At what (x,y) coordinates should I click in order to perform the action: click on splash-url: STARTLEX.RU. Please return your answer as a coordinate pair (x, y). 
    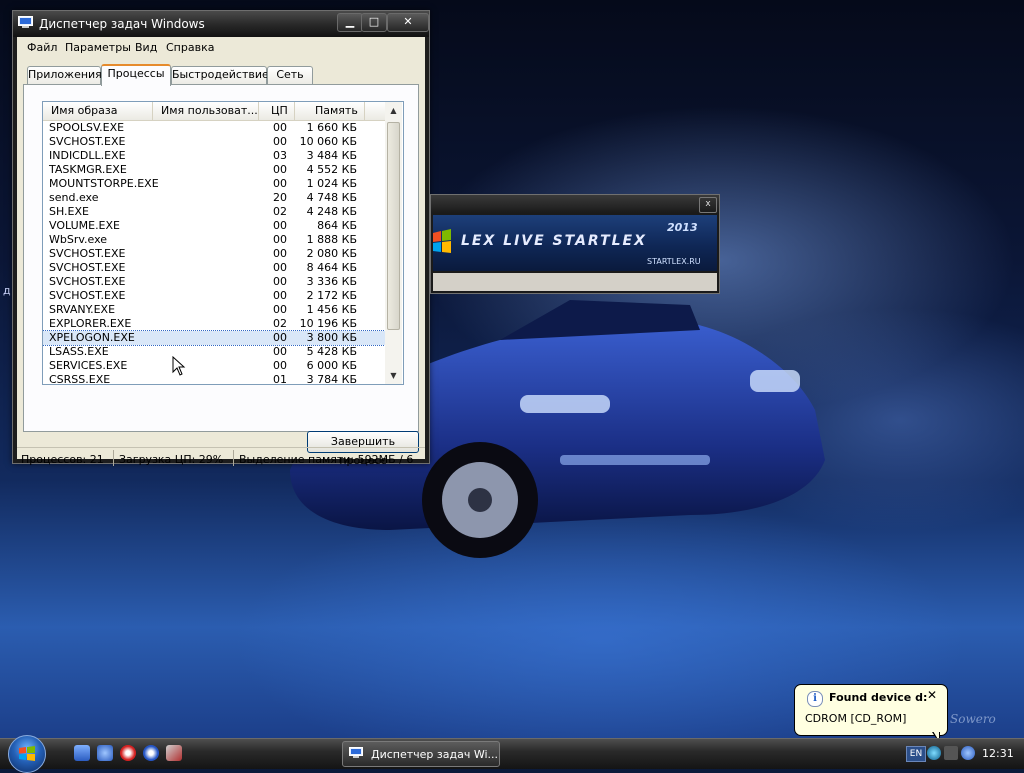
    Looking at the image, I should click on (674, 261).